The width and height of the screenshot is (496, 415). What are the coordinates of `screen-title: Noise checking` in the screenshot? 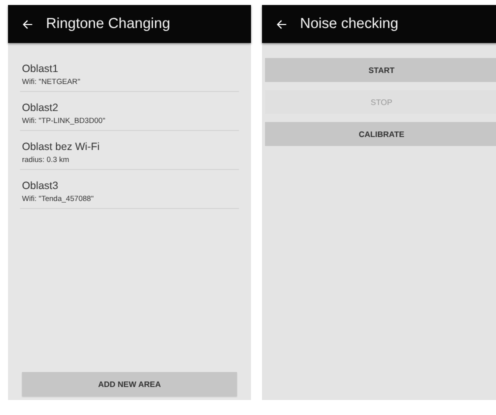 It's located at (349, 24).